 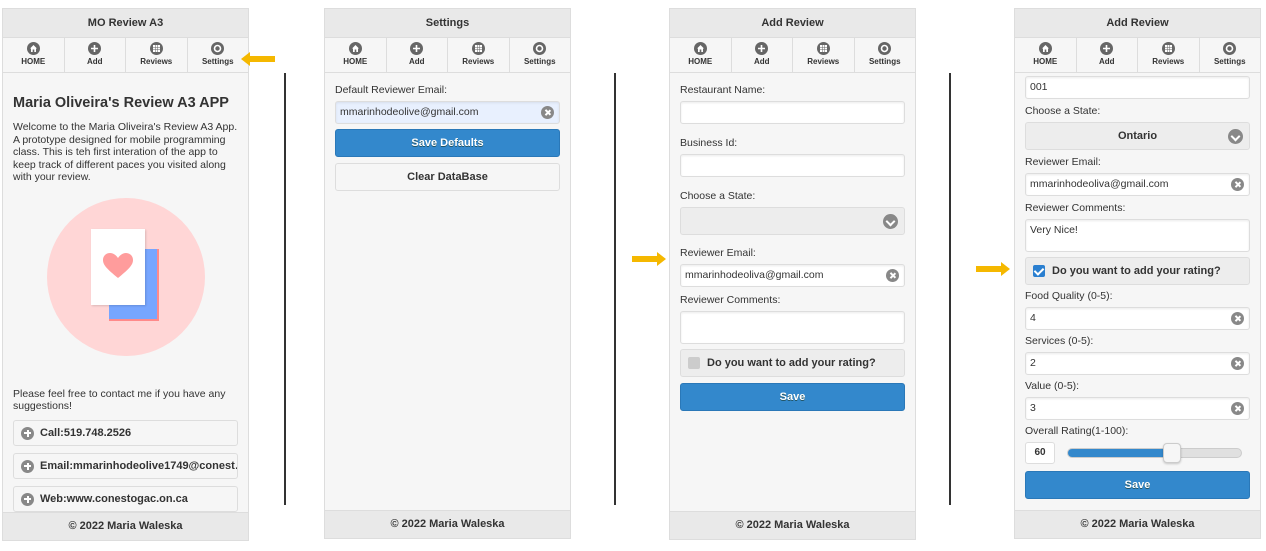 I want to click on state-select, so click(x=792, y=221).